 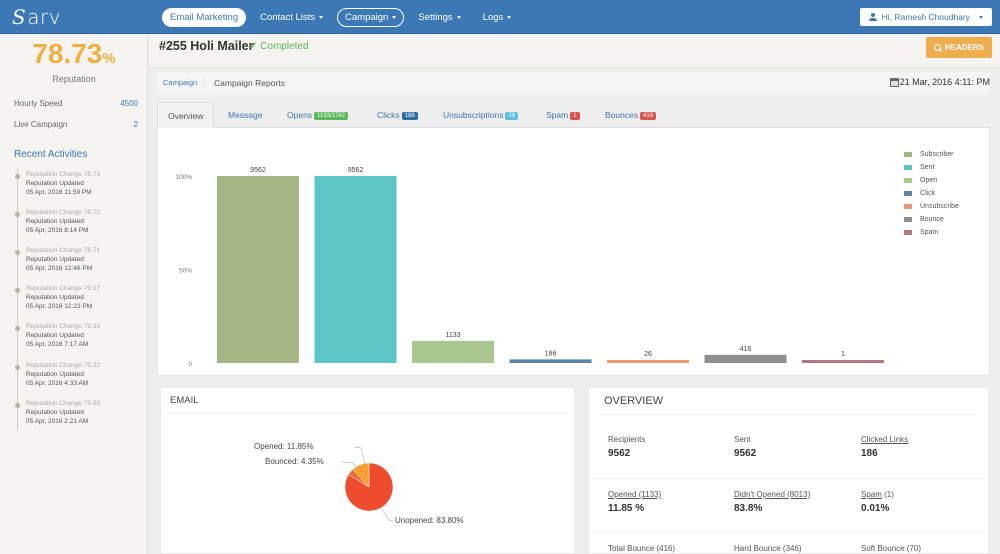 What do you see at coordinates (57, 383) in the screenshot?
I see `activity-time: 05 Apr, 2016 4:33 AM` at bounding box center [57, 383].